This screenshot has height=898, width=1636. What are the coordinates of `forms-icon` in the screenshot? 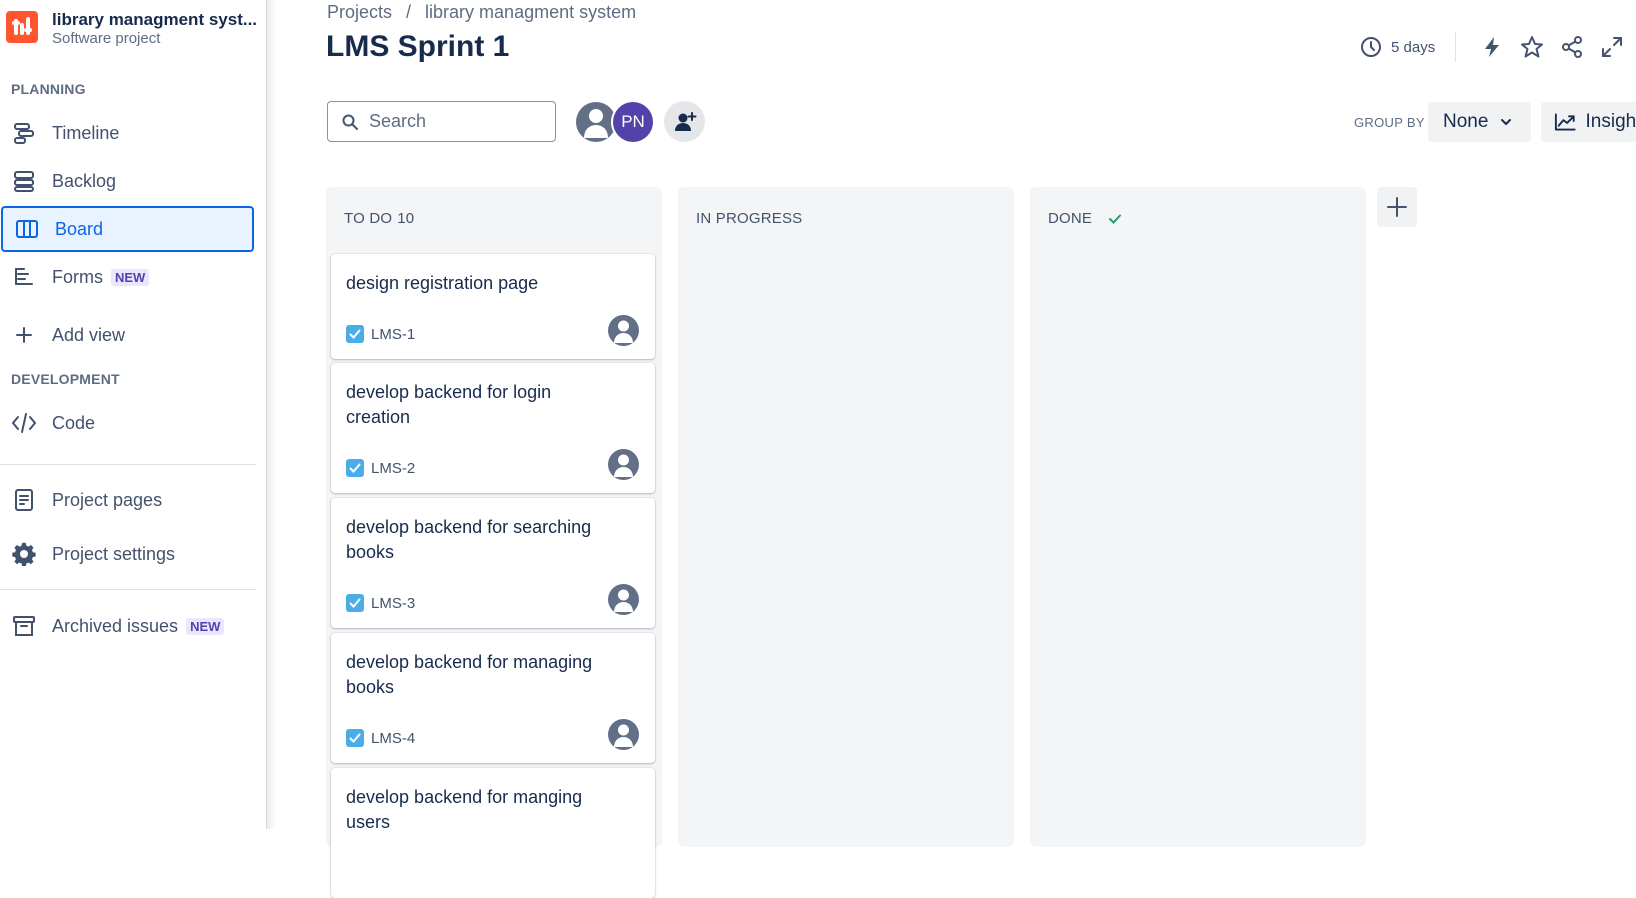 It's located at (24, 277).